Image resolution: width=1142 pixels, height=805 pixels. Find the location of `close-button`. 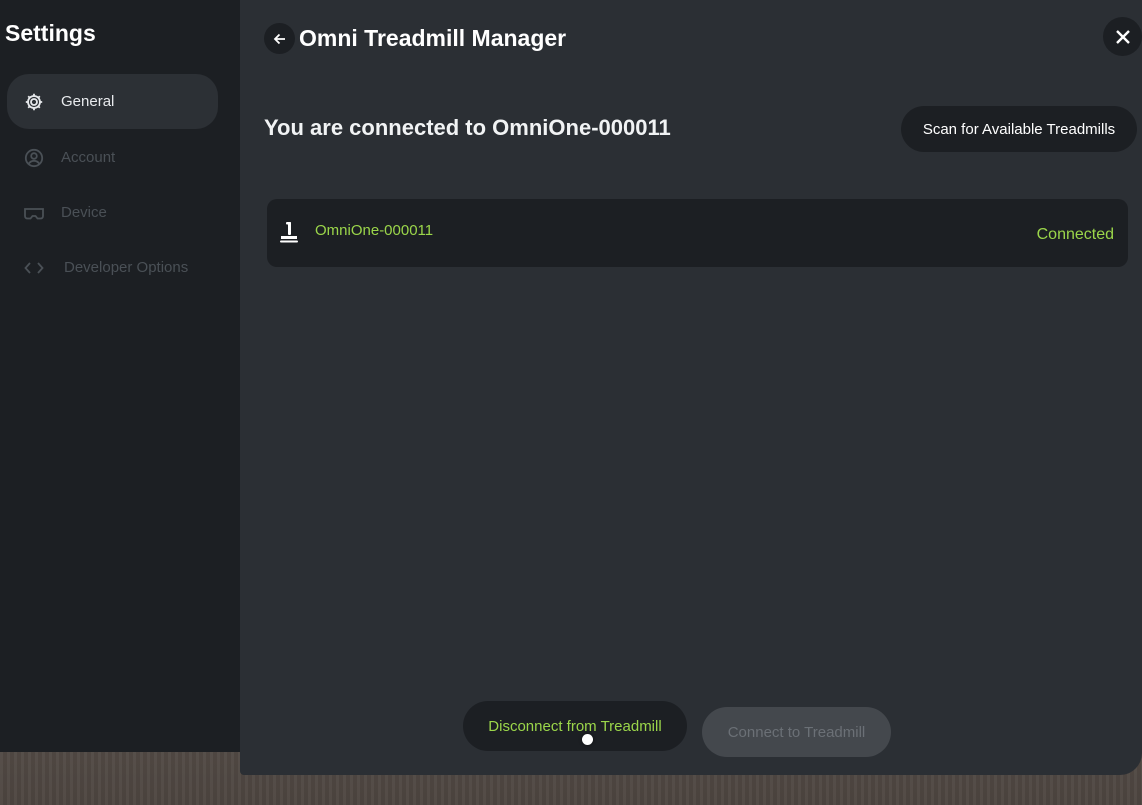

close-button is located at coordinates (1122, 36).